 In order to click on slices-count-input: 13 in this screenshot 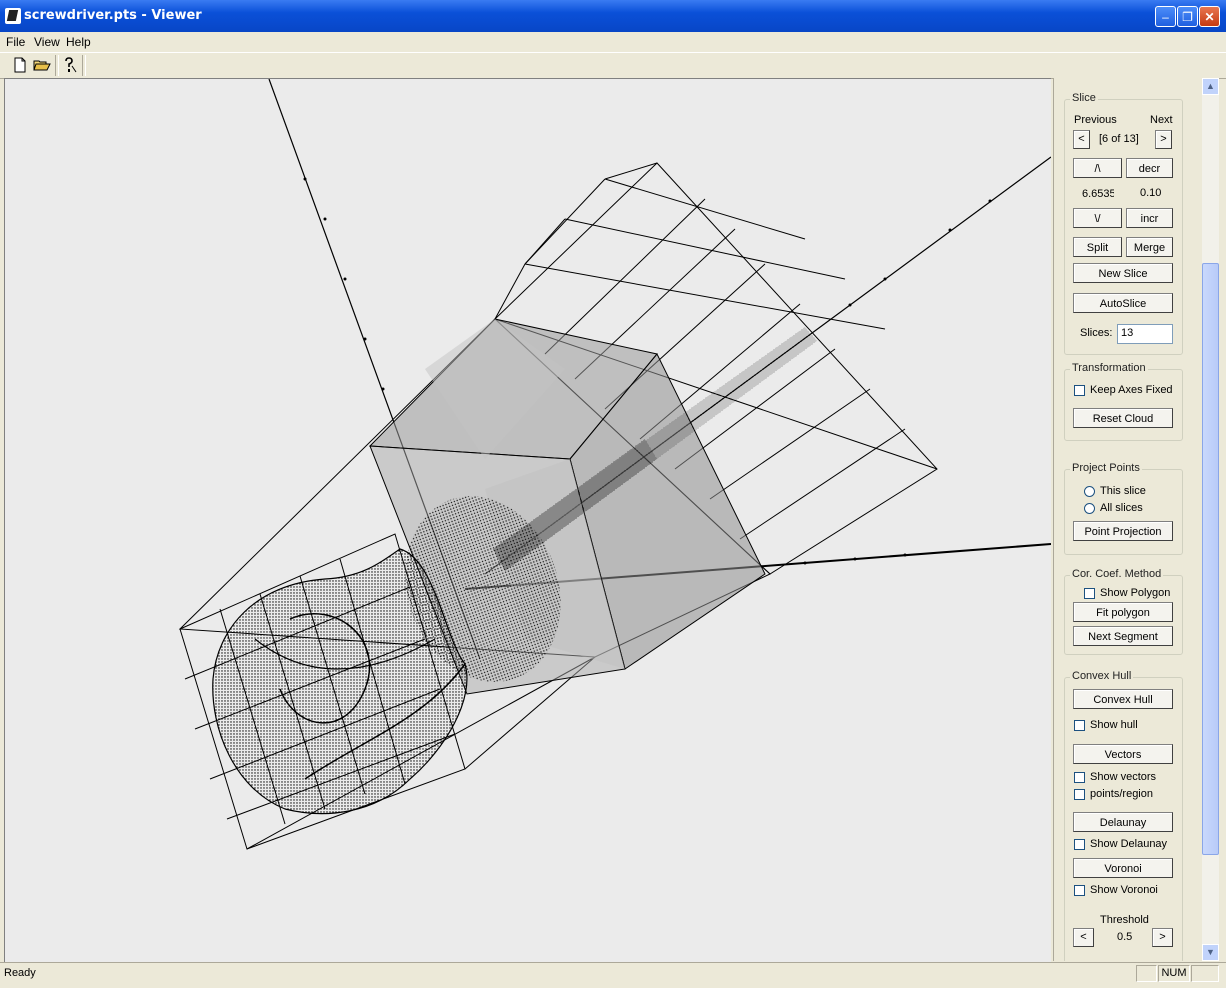, I will do `click(1145, 334)`.